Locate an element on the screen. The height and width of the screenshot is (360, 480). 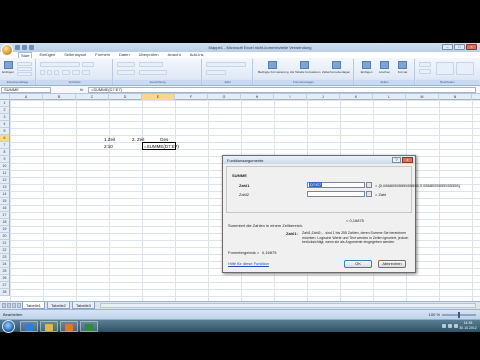
insert-cells-button: Einfügen is located at coordinates (366, 68).